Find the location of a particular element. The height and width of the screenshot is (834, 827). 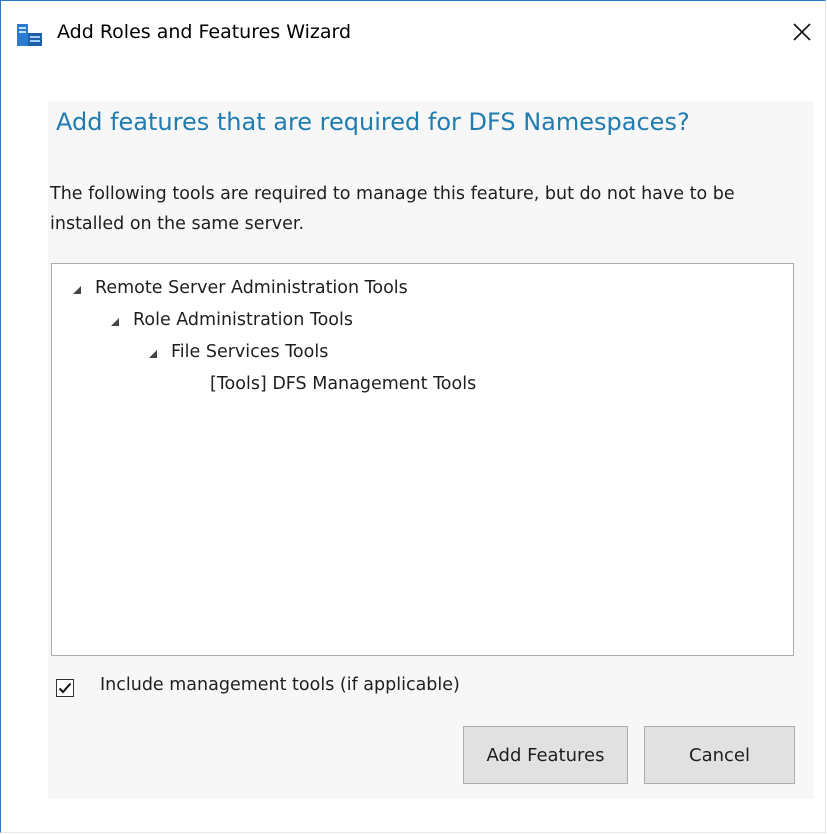

tree-item-role-admin-tools: Role Administration Tools is located at coordinates (230, 320).